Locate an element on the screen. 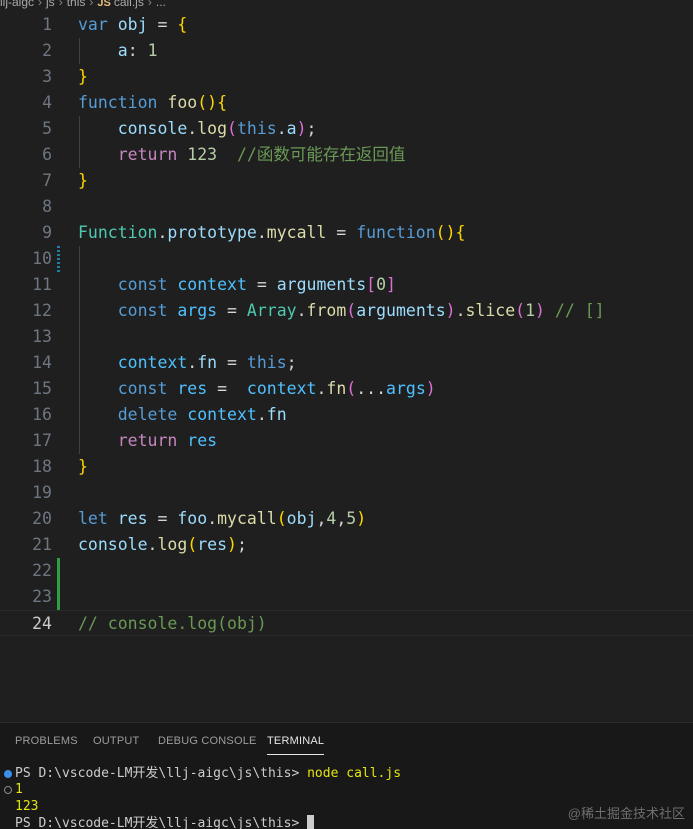  breadcrumb-file-wrapper: JS call.js is located at coordinates (120, 4).